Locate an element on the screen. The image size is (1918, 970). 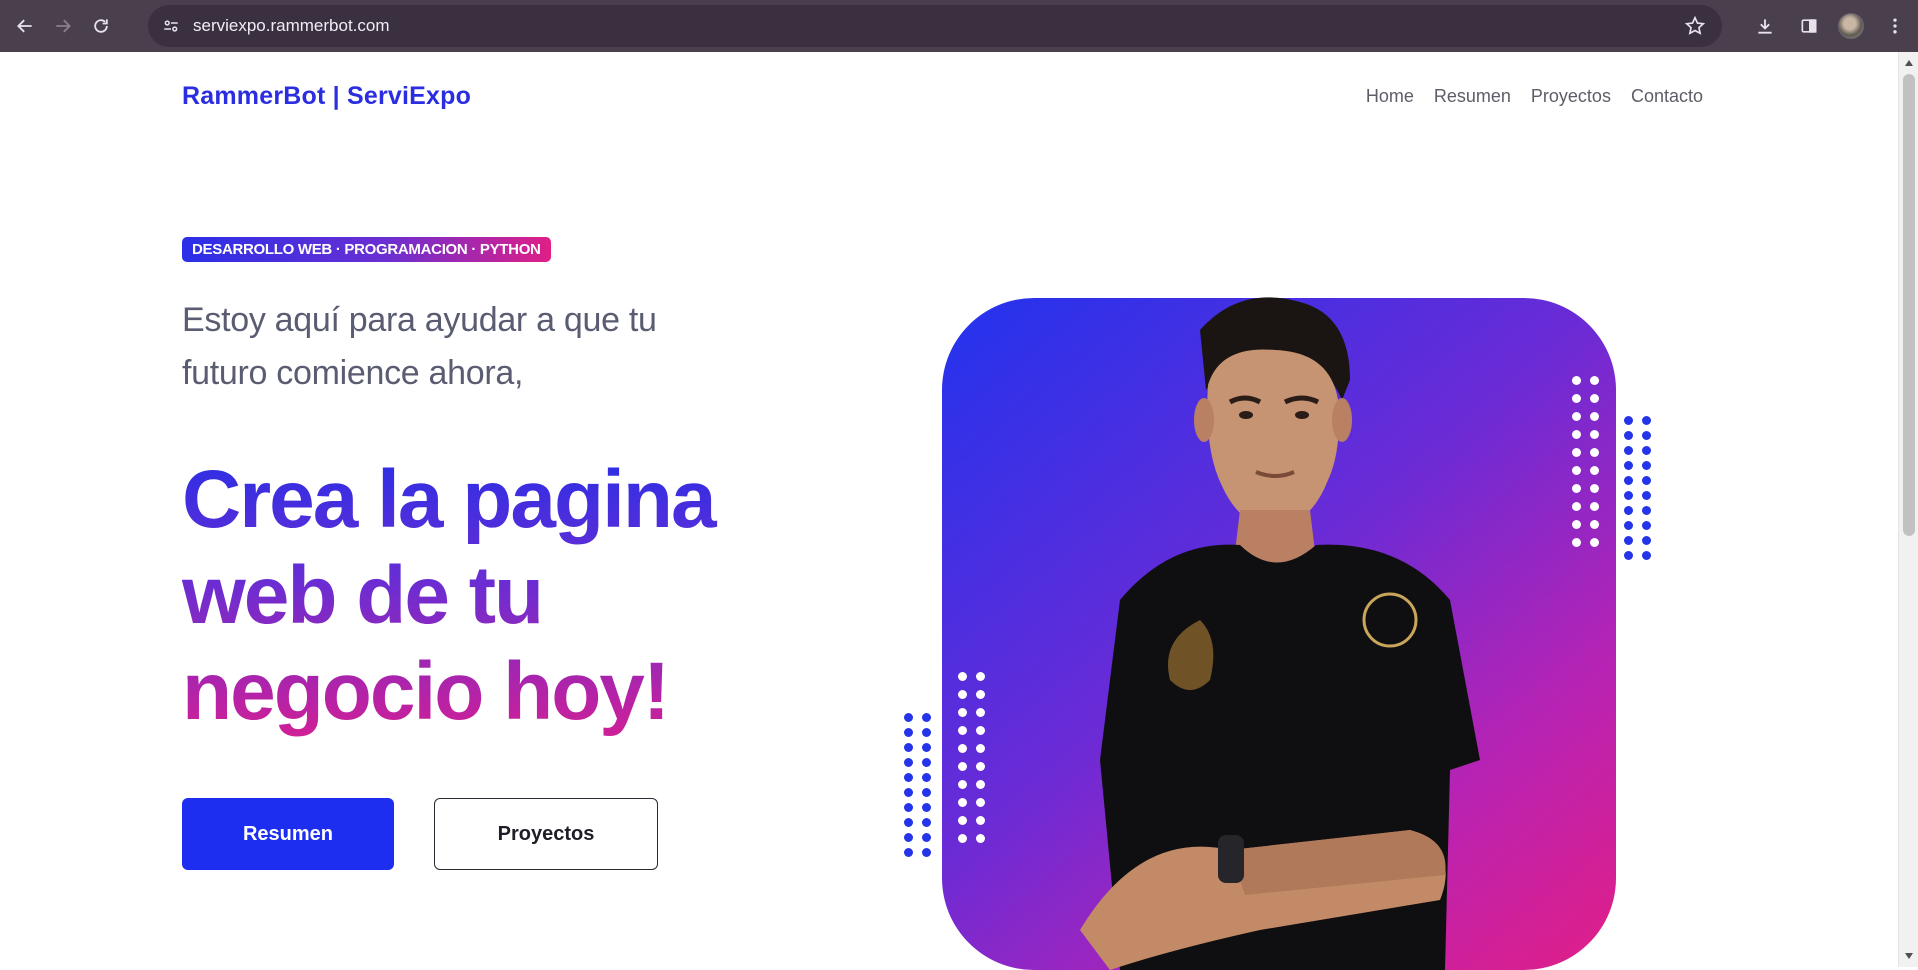
main-nav: Home Resumen Proyectos Contacto is located at coordinates (1534, 96).